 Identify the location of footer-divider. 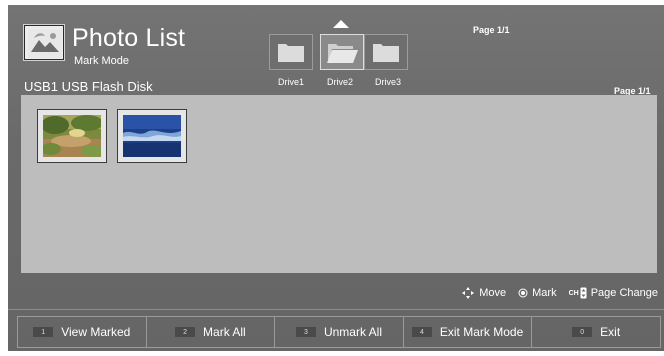
(336, 309).